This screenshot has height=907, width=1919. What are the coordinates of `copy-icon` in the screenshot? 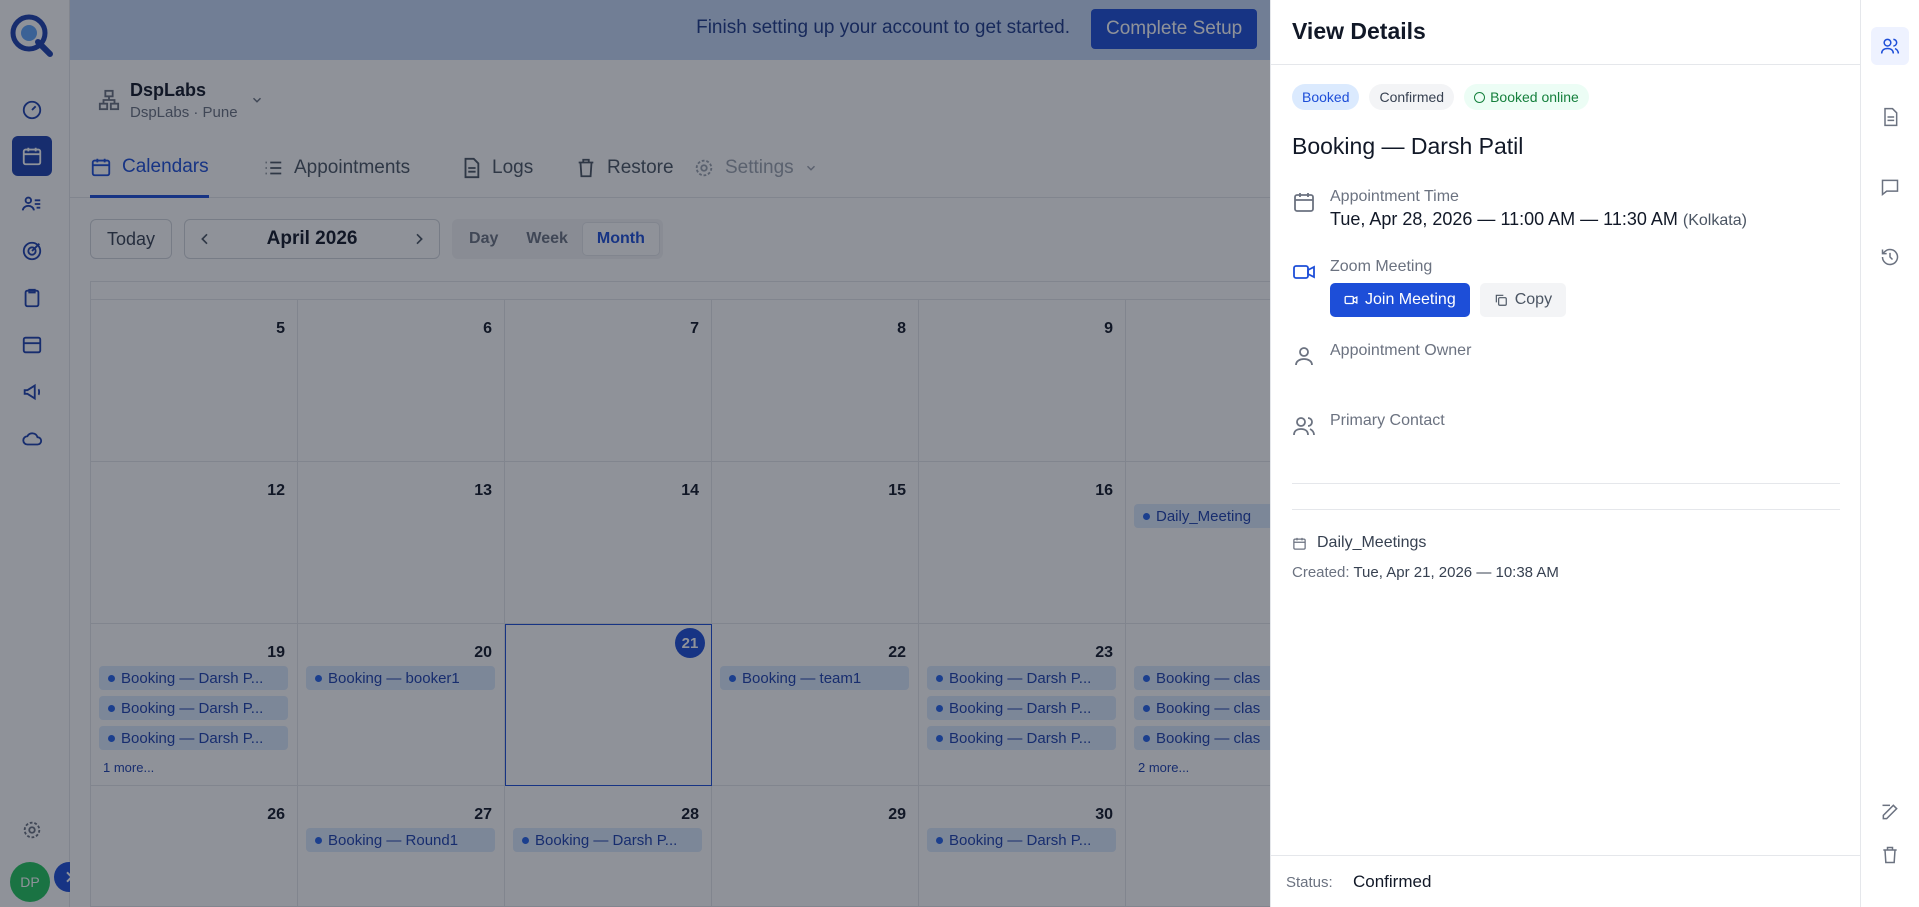 It's located at (1501, 300).